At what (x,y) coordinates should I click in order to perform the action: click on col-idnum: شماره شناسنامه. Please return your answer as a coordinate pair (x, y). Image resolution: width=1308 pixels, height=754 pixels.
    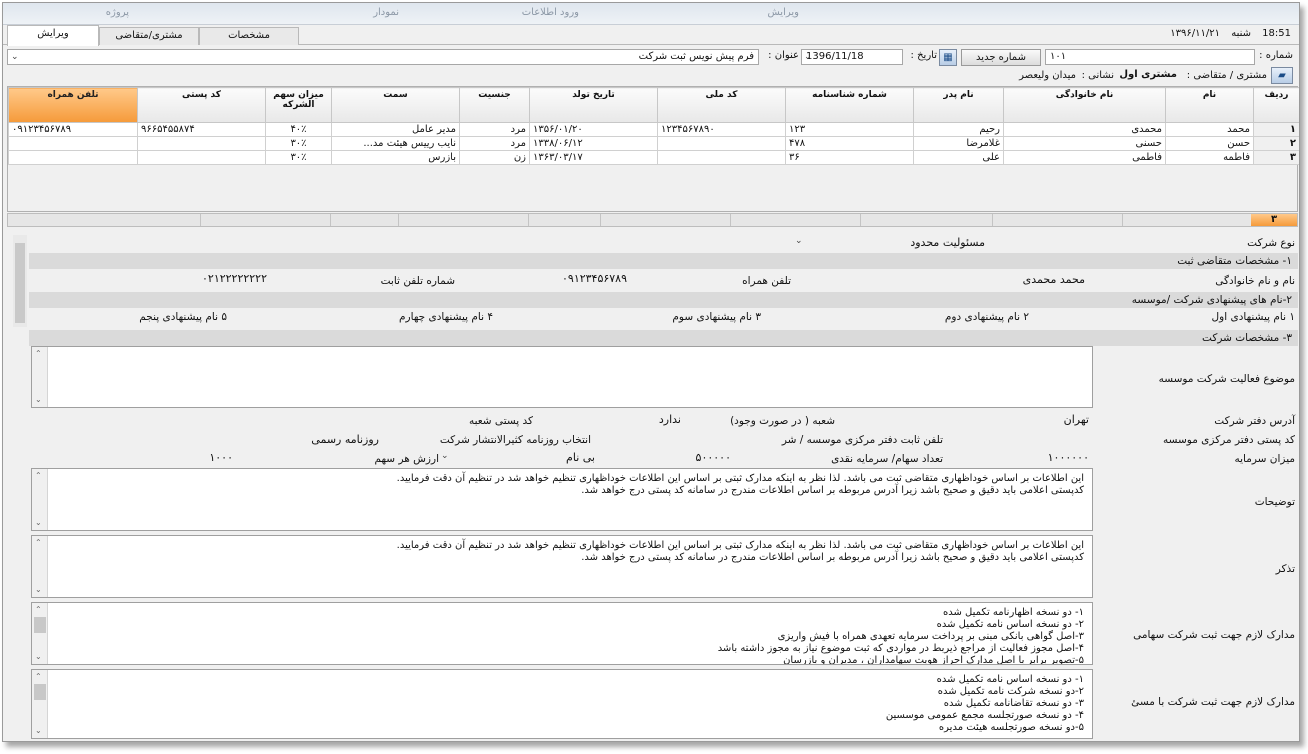
    Looking at the image, I should click on (849, 105).